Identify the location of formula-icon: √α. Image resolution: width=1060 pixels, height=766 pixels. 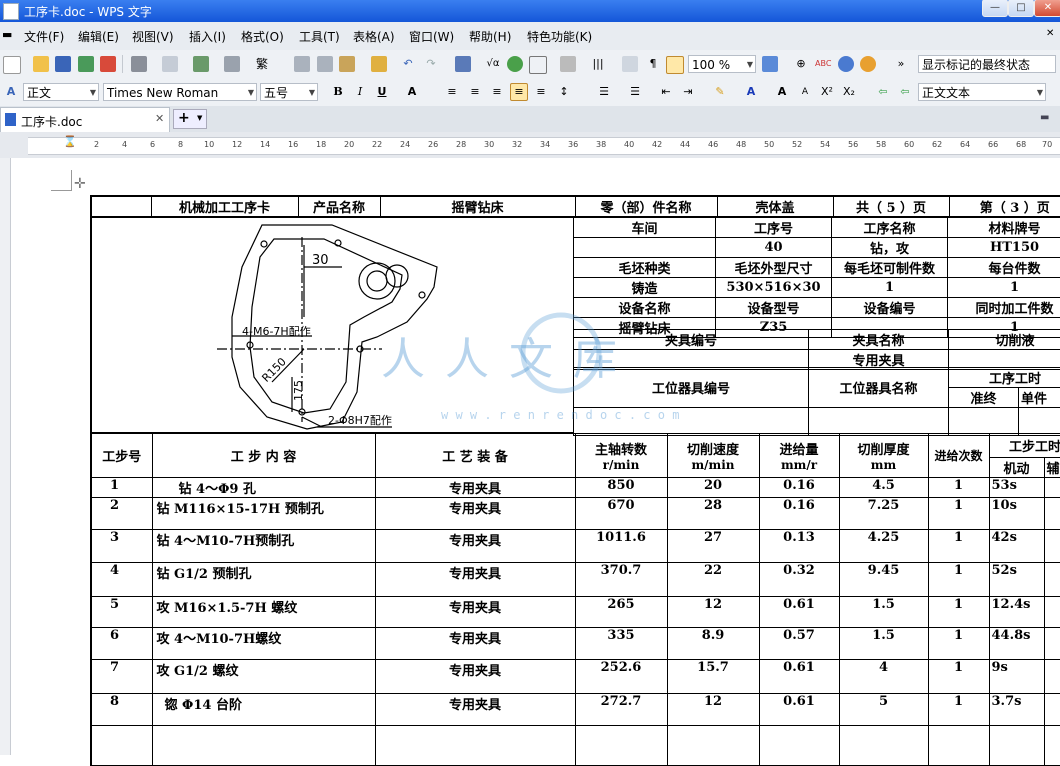
(493, 64).